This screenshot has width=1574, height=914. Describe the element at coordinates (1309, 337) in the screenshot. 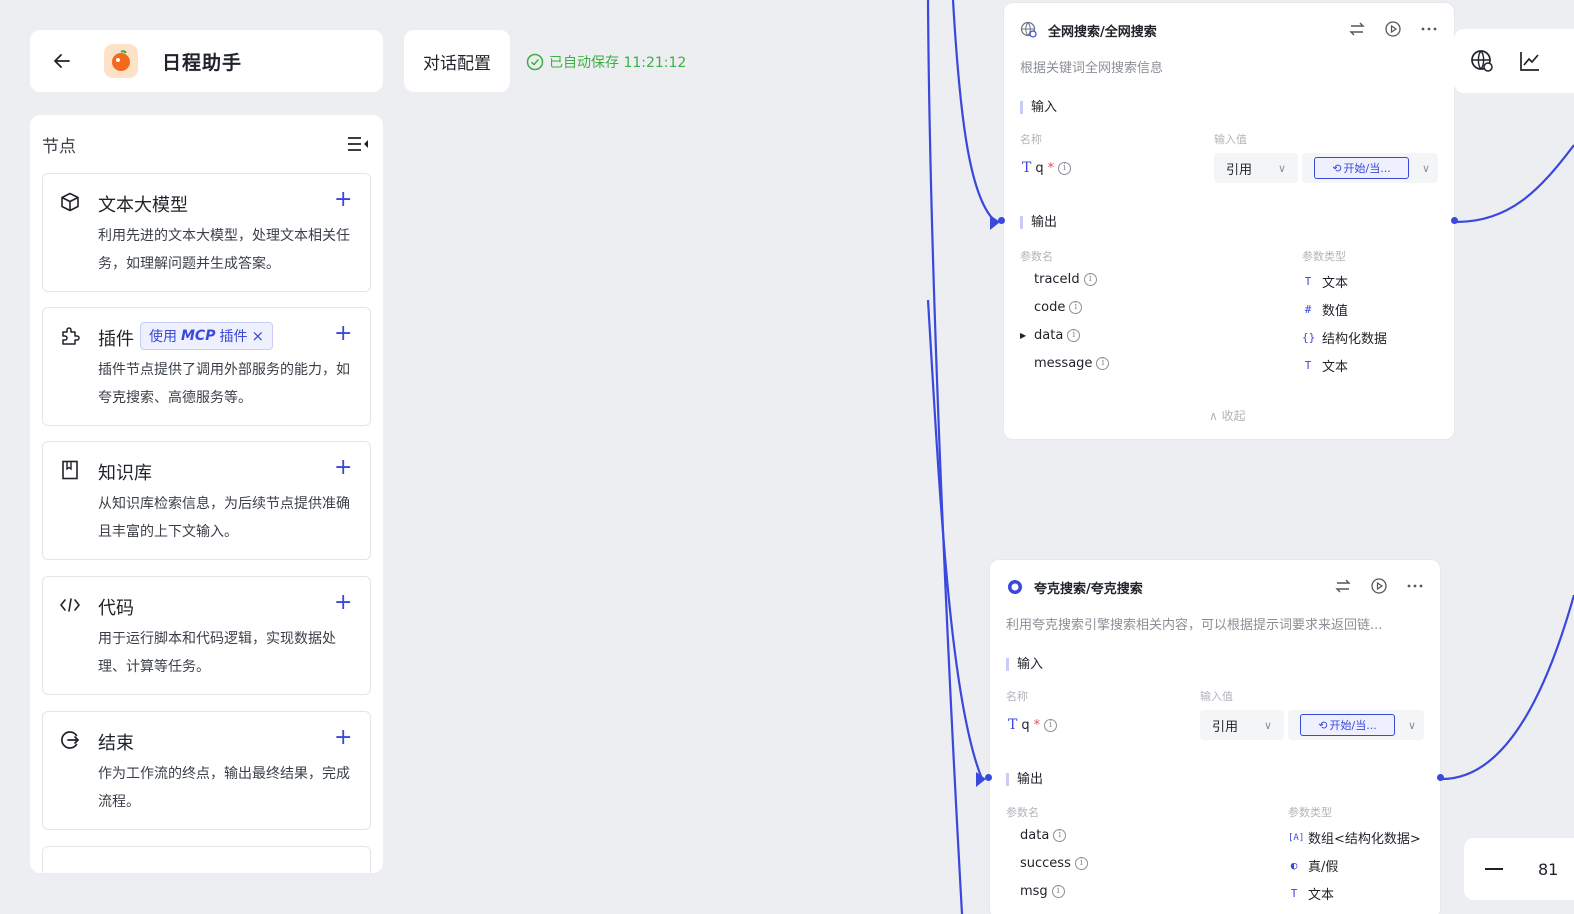

I see `object-type-icon: {}` at that location.